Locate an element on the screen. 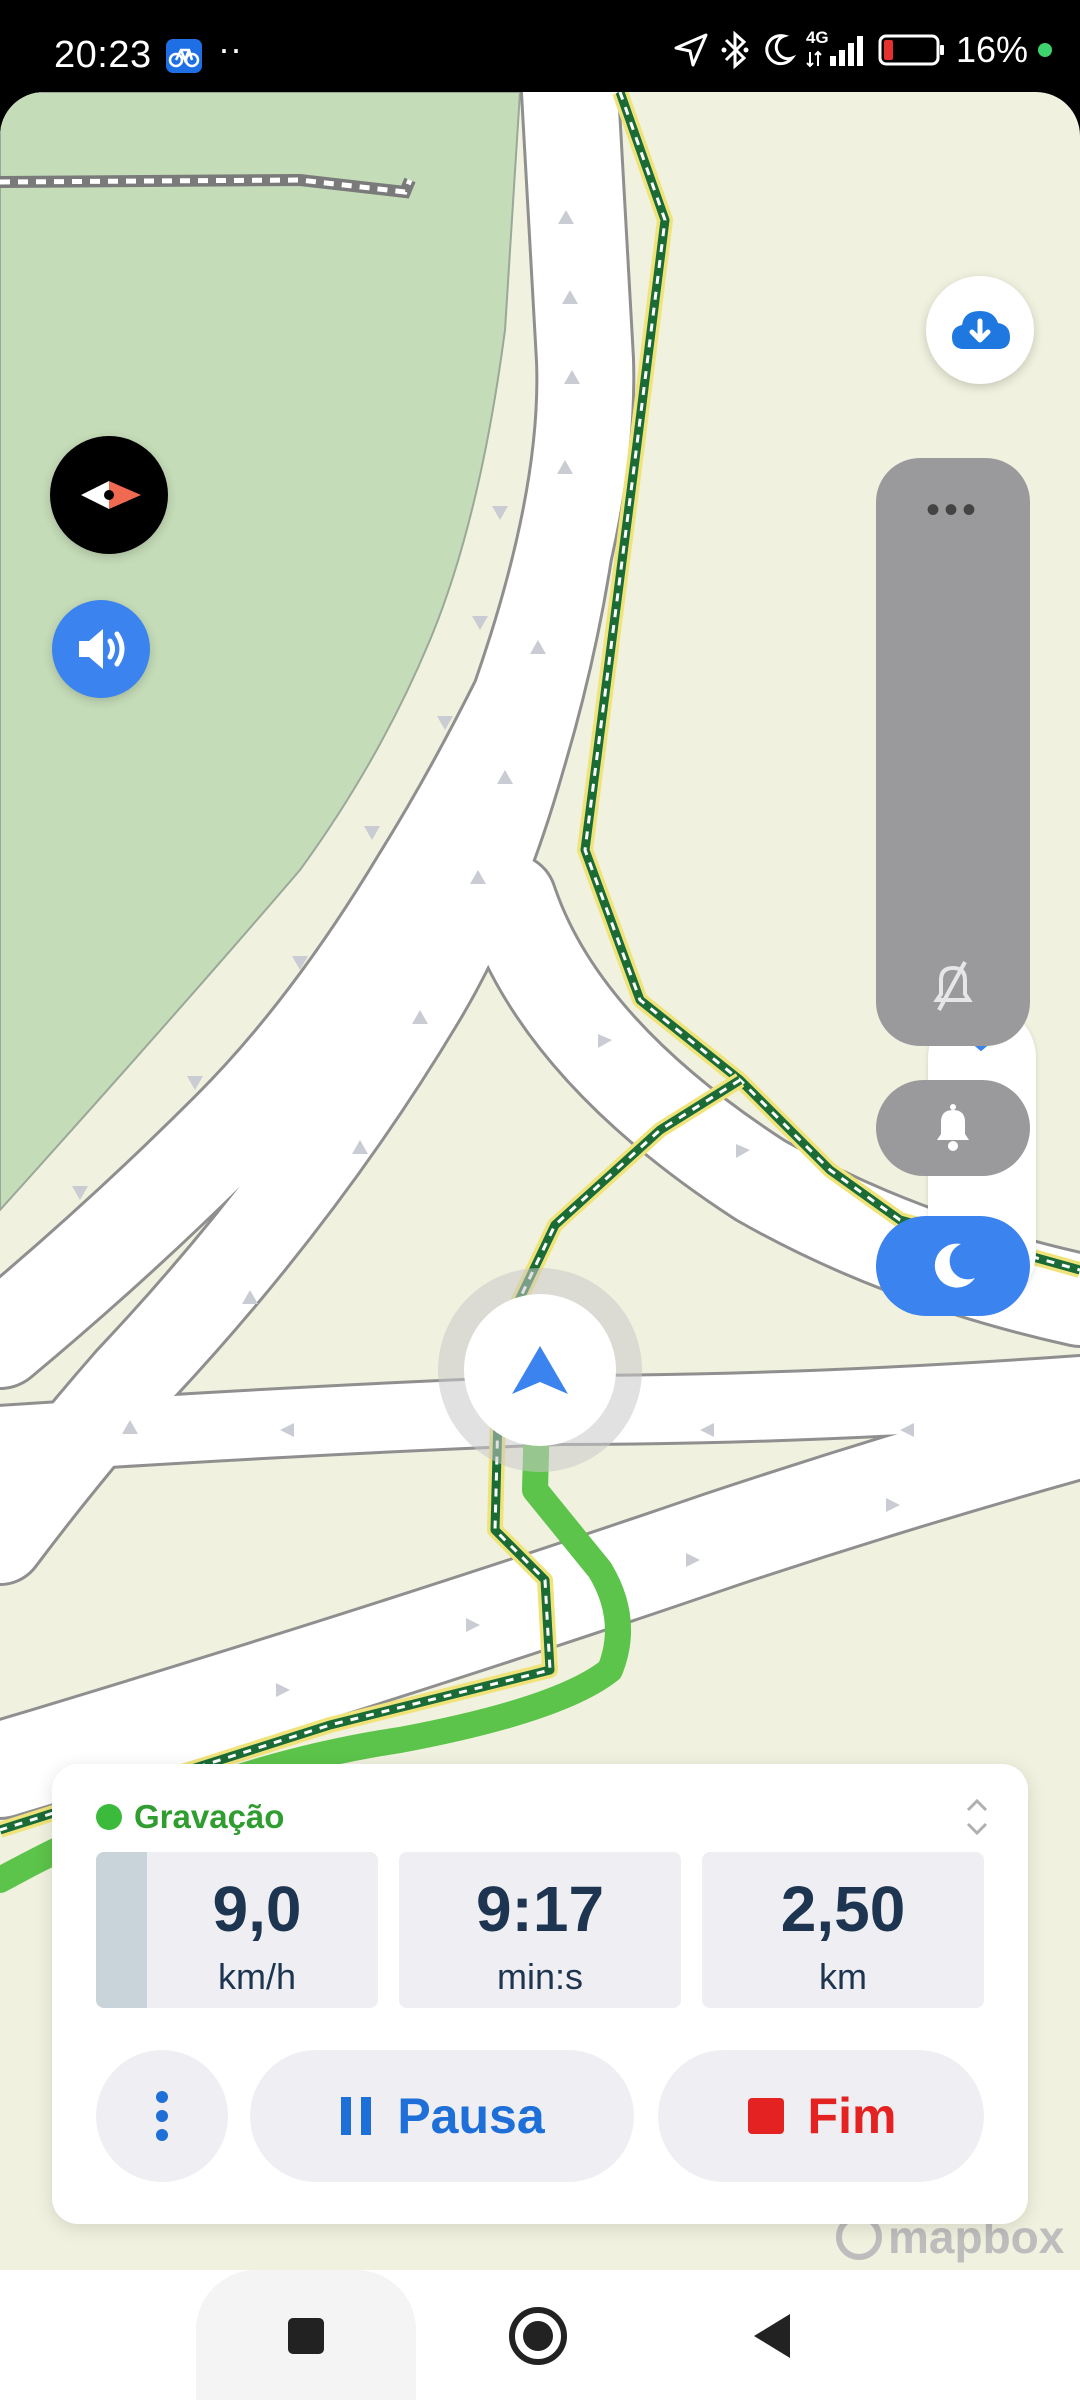 This screenshot has width=1080, height=2400. recording-status: Gravação is located at coordinates (190, 1817).